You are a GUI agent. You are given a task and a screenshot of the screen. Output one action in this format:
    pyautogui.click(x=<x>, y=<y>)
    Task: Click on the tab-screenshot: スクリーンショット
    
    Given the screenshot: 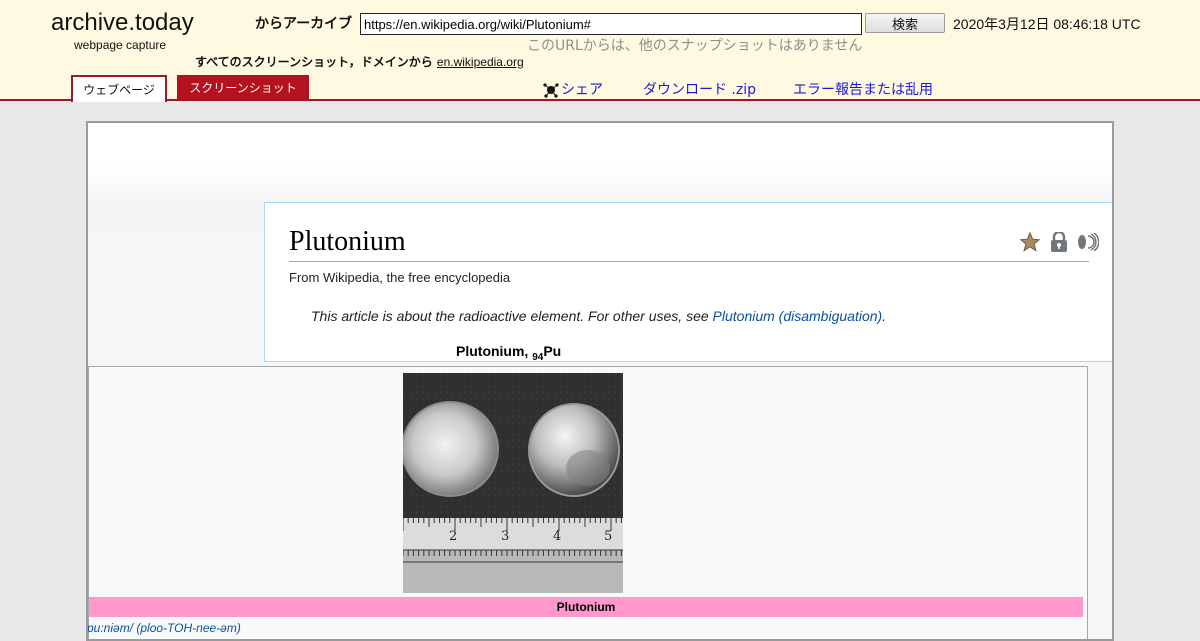 What is the action you would take?
    pyautogui.click(x=243, y=87)
    